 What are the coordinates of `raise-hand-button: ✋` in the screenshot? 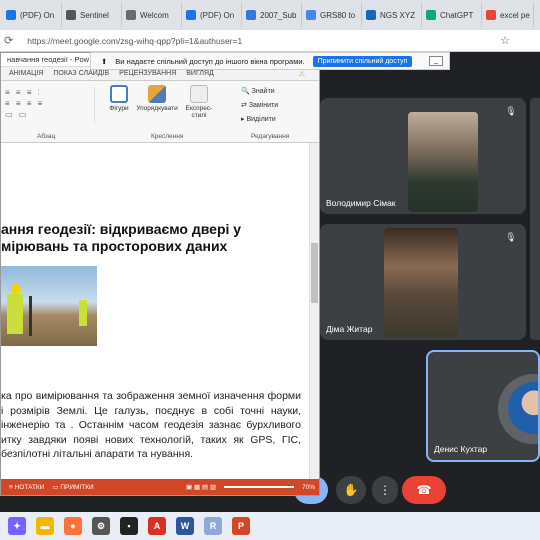 It's located at (351, 490).